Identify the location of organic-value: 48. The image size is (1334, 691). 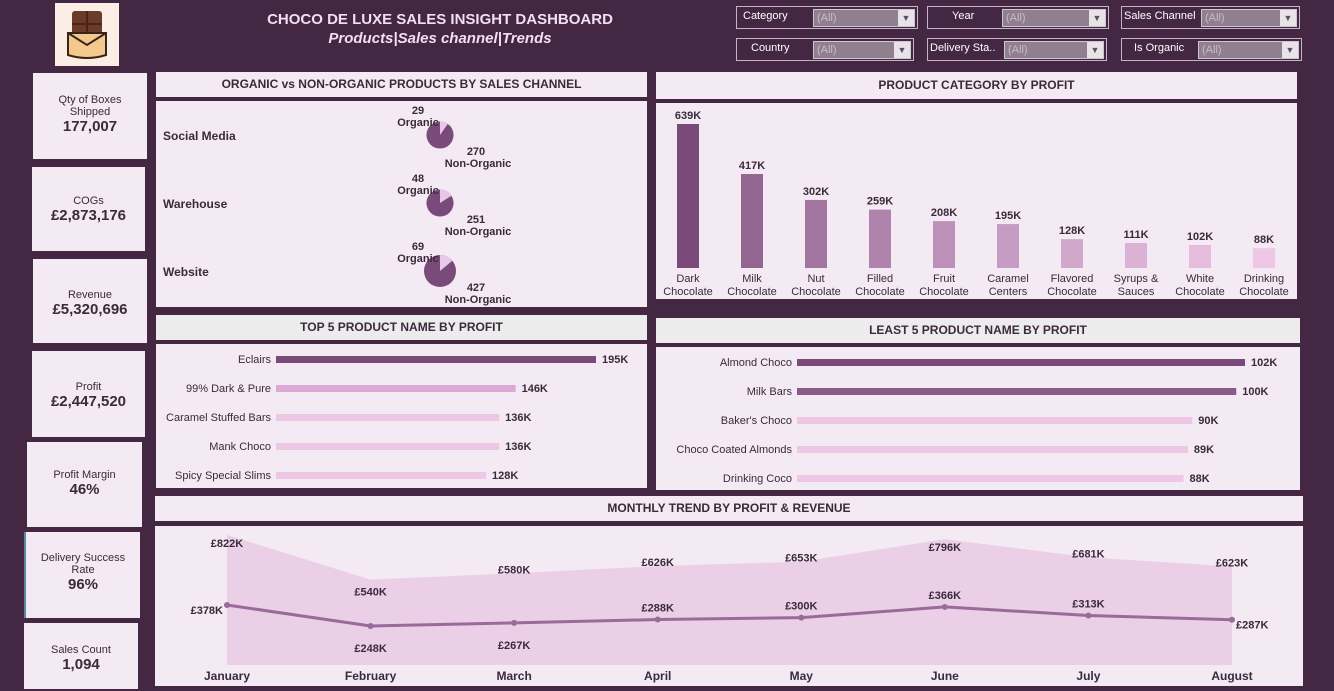
(418, 179).